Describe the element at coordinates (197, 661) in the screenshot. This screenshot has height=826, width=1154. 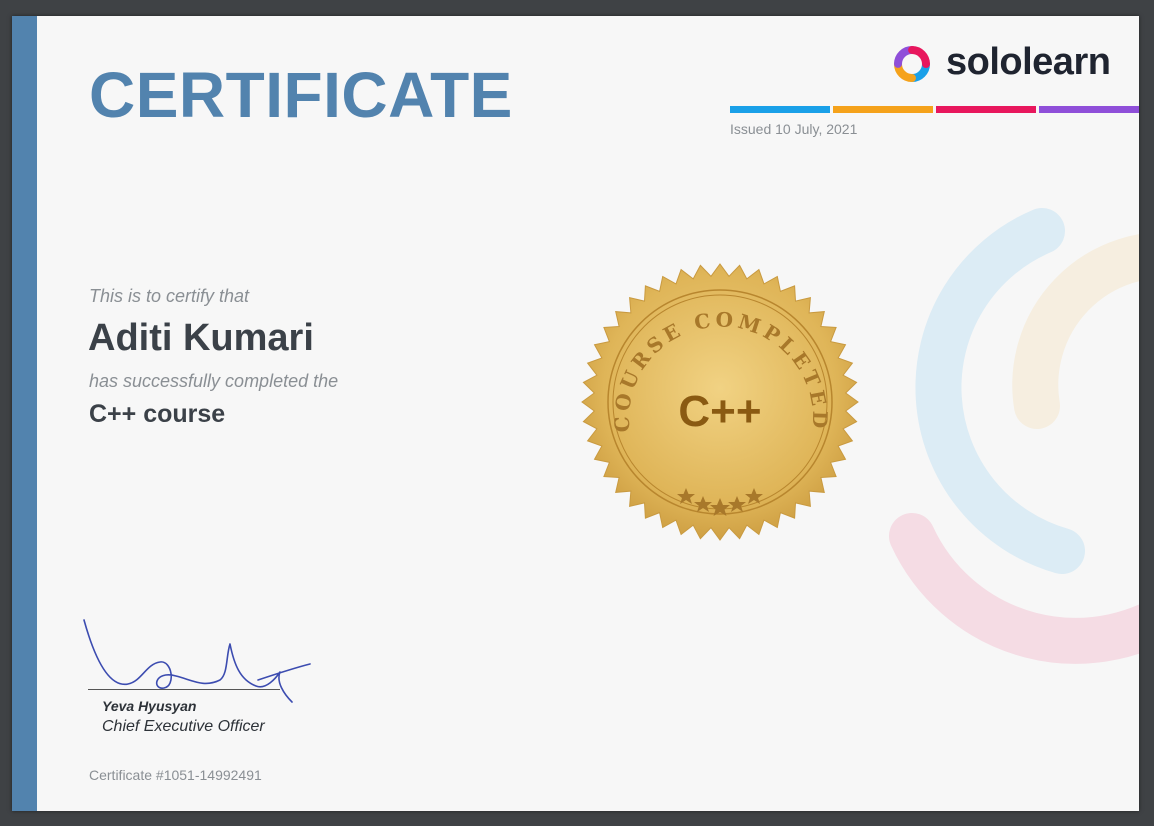
I see `ceo-signature` at that location.